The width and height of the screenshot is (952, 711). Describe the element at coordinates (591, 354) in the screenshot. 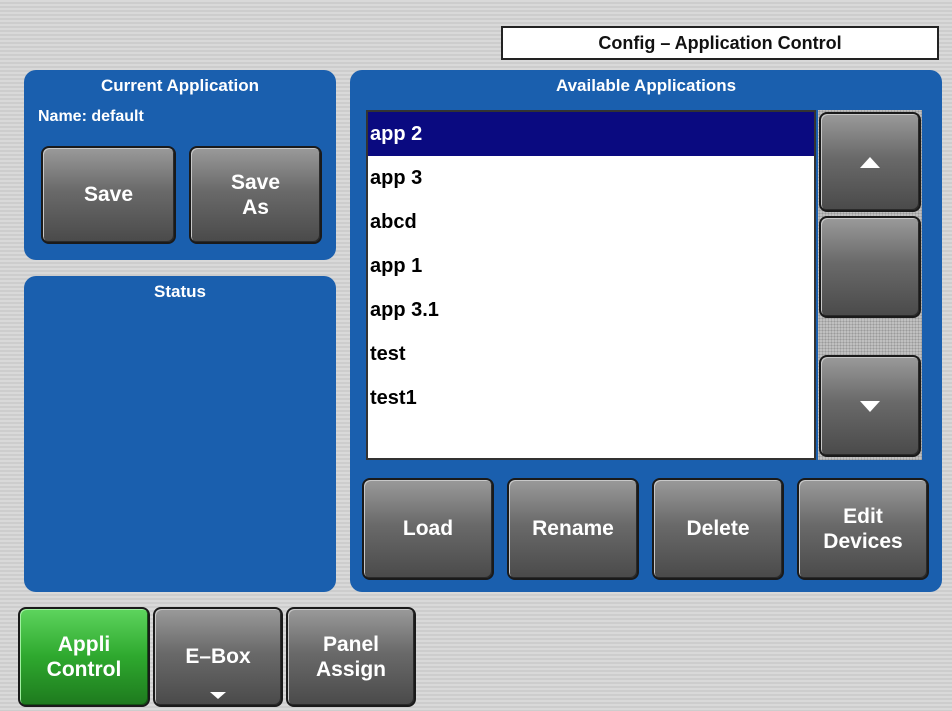

I see `list-item: test` at that location.